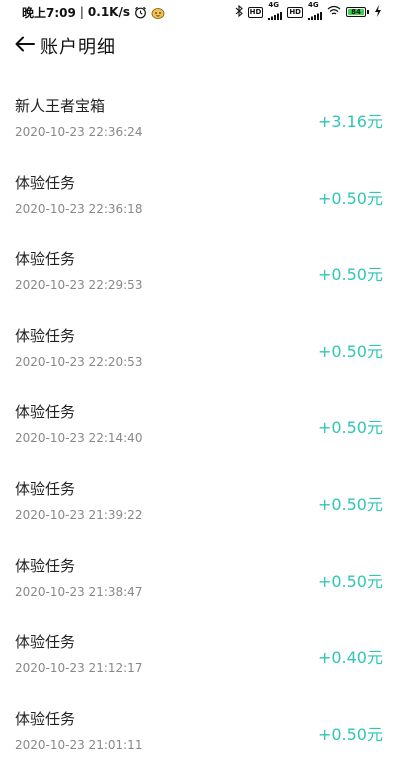 The image size is (394, 774). Describe the element at coordinates (79, 668) in the screenshot. I see `record-time: 2020-10-23 21:12:17` at that location.